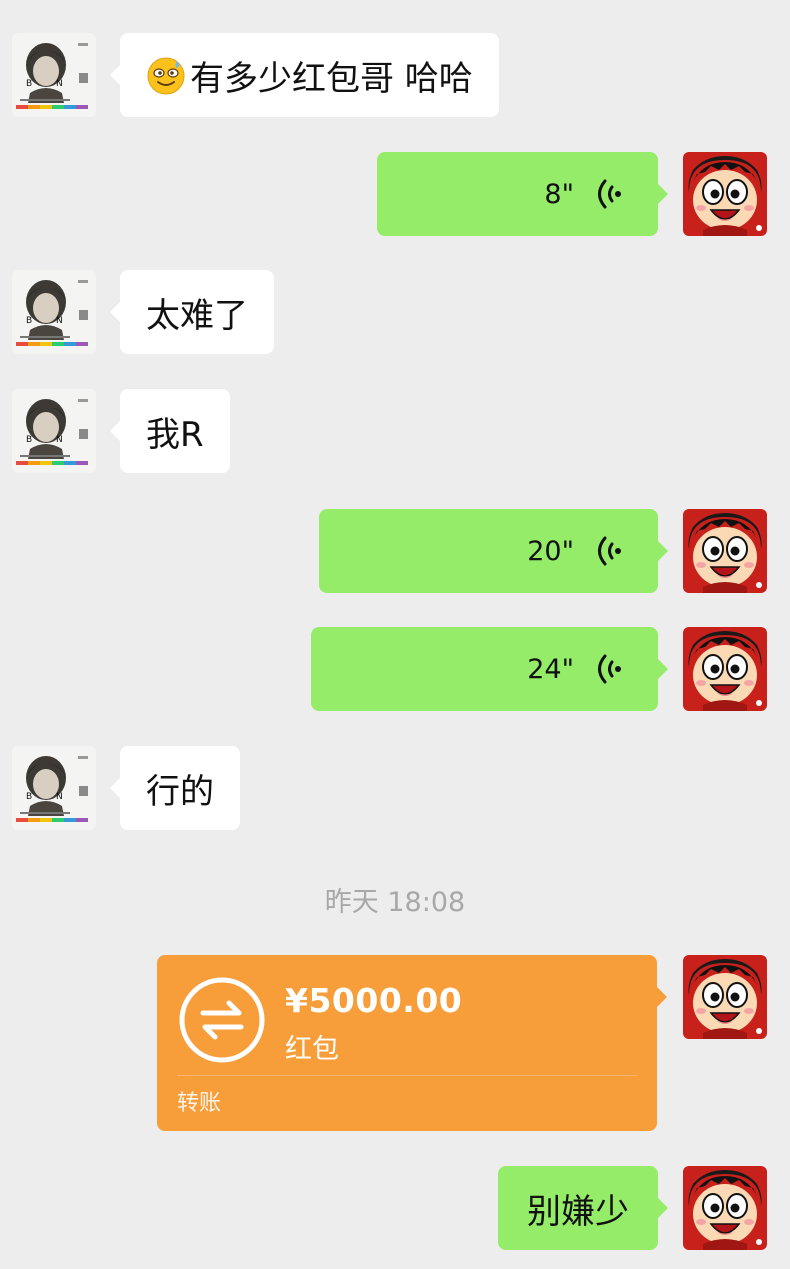 This screenshot has width=790, height=1269. What do you see at coordinates (407, 1075) in the screenshot?
I see `transfer-divider` at bounding box center [407, 1075].